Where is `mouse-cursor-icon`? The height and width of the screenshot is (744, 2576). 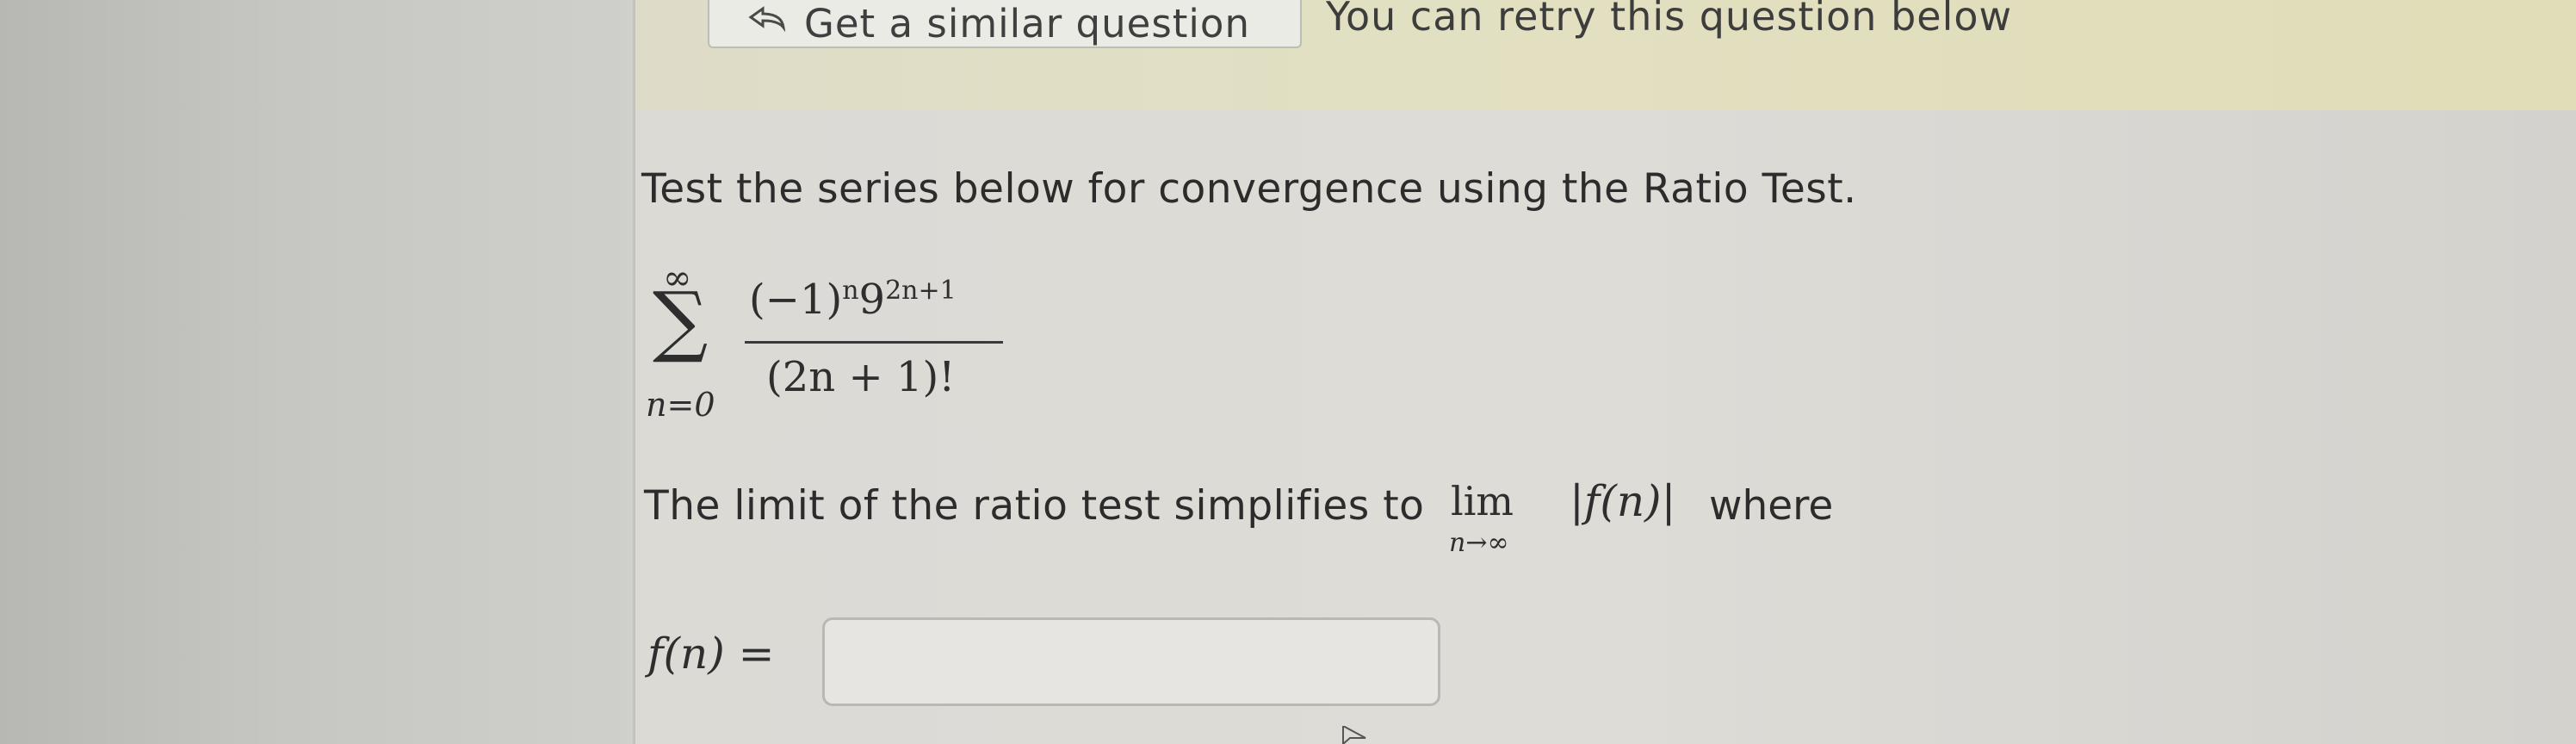
mouse-cursor-icon is located at coordinates (1354, 735).